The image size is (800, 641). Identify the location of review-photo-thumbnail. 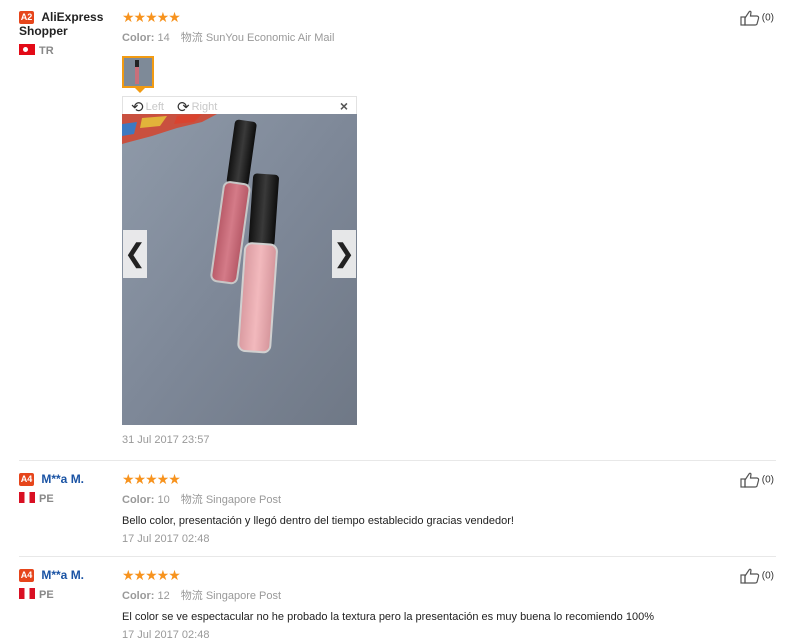
(138, 72).